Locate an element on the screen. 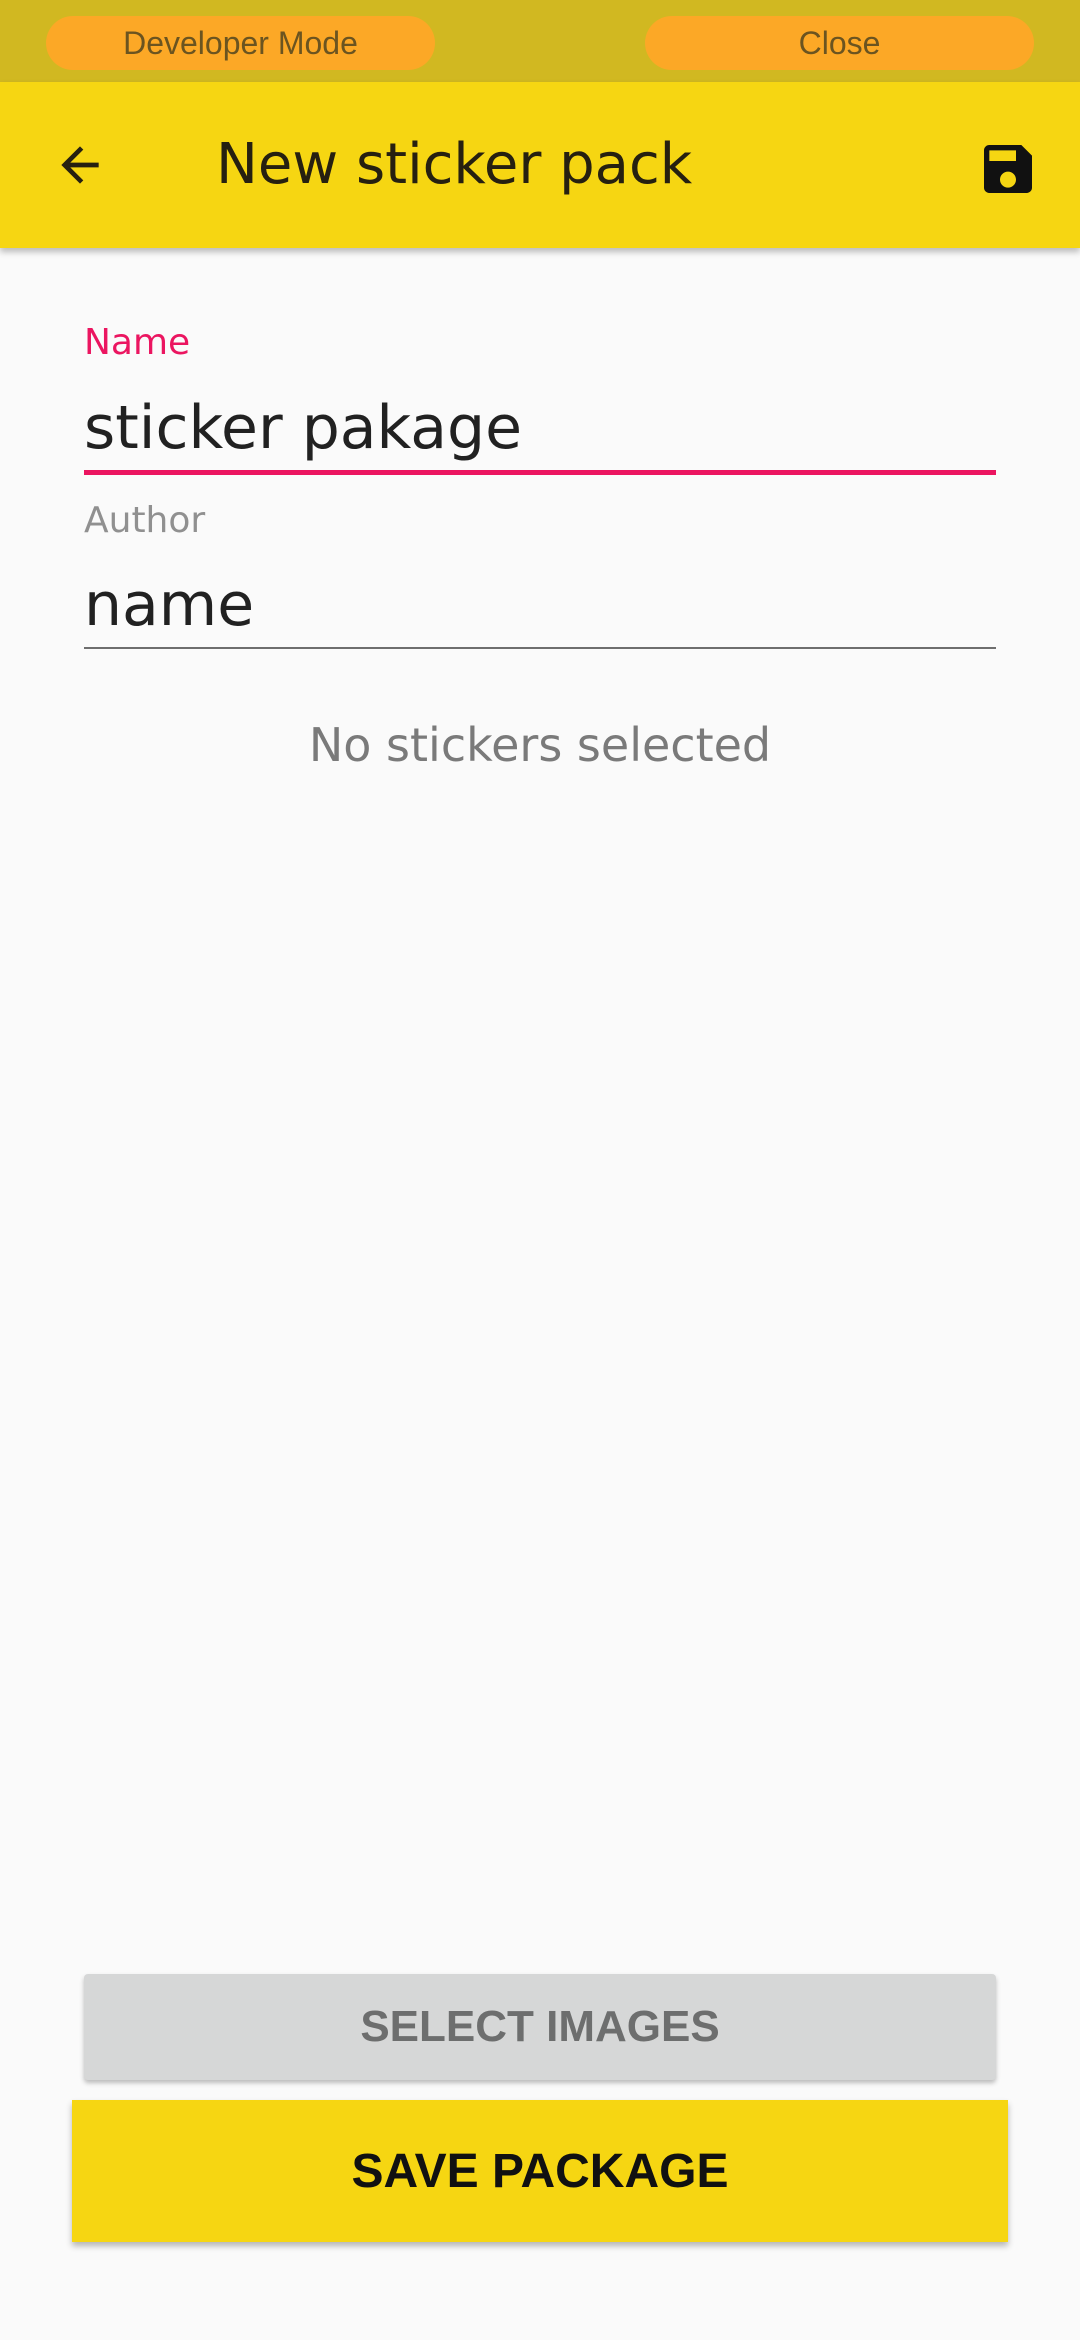  app-bar: New sticker pack is located at coordinates (540, 165).